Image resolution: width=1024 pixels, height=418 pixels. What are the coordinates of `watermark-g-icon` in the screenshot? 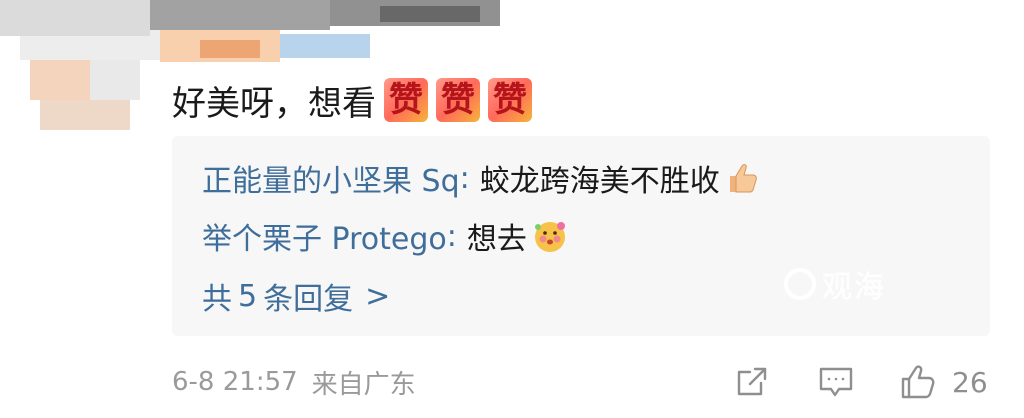 It's located at (800, 284).